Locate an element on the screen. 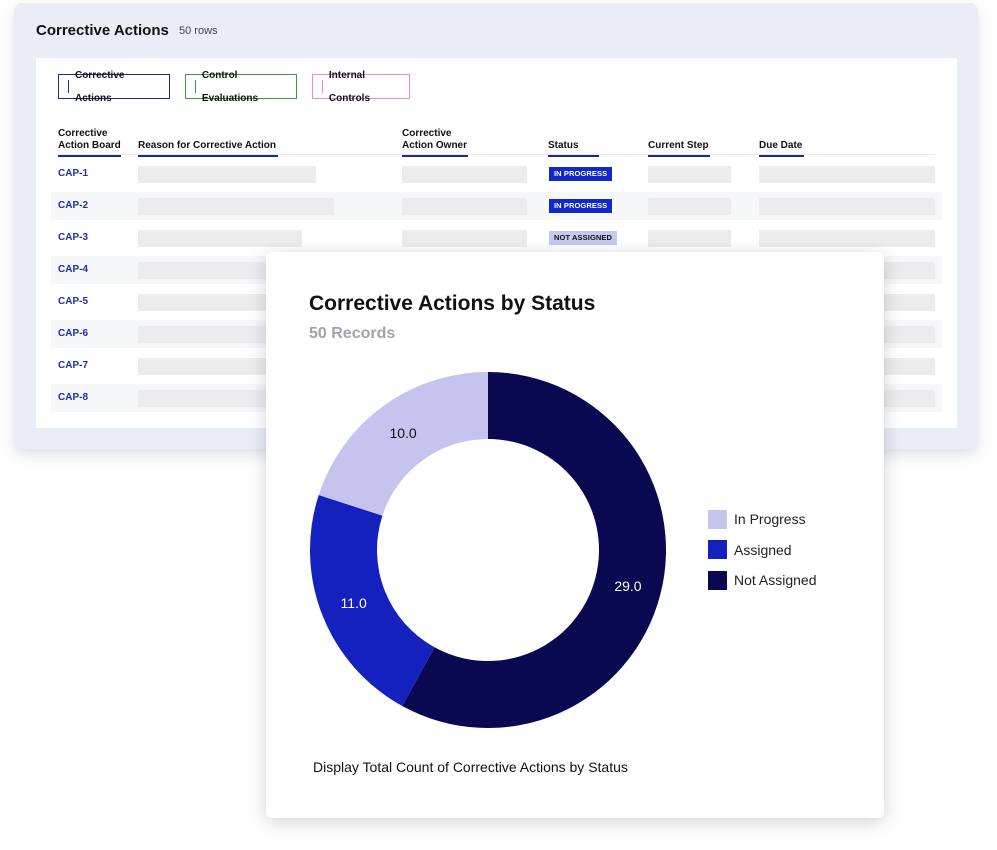 Image resolution: width=997 pixels, height=850 pixels. table-row: CAP-1 IN PROGRESS is located at coordinates (496, 174).